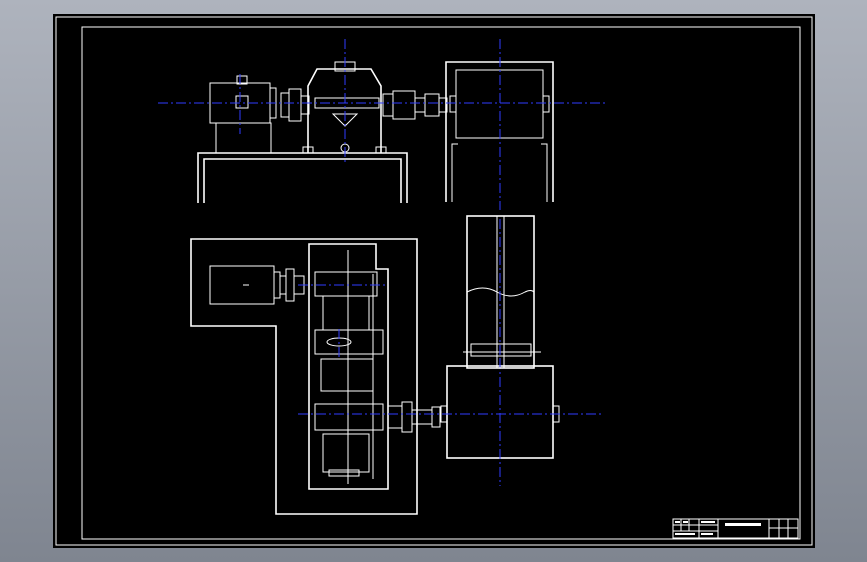 This screenshot has height=562, width=867. What do you see at coordinates (242, 285) in the screenshot?
I see `motor-top` at bounding box center [242, 285].